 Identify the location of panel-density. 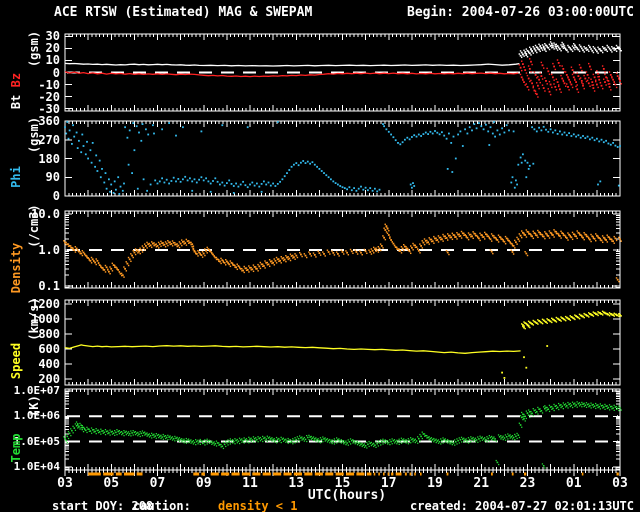
(342, 249).